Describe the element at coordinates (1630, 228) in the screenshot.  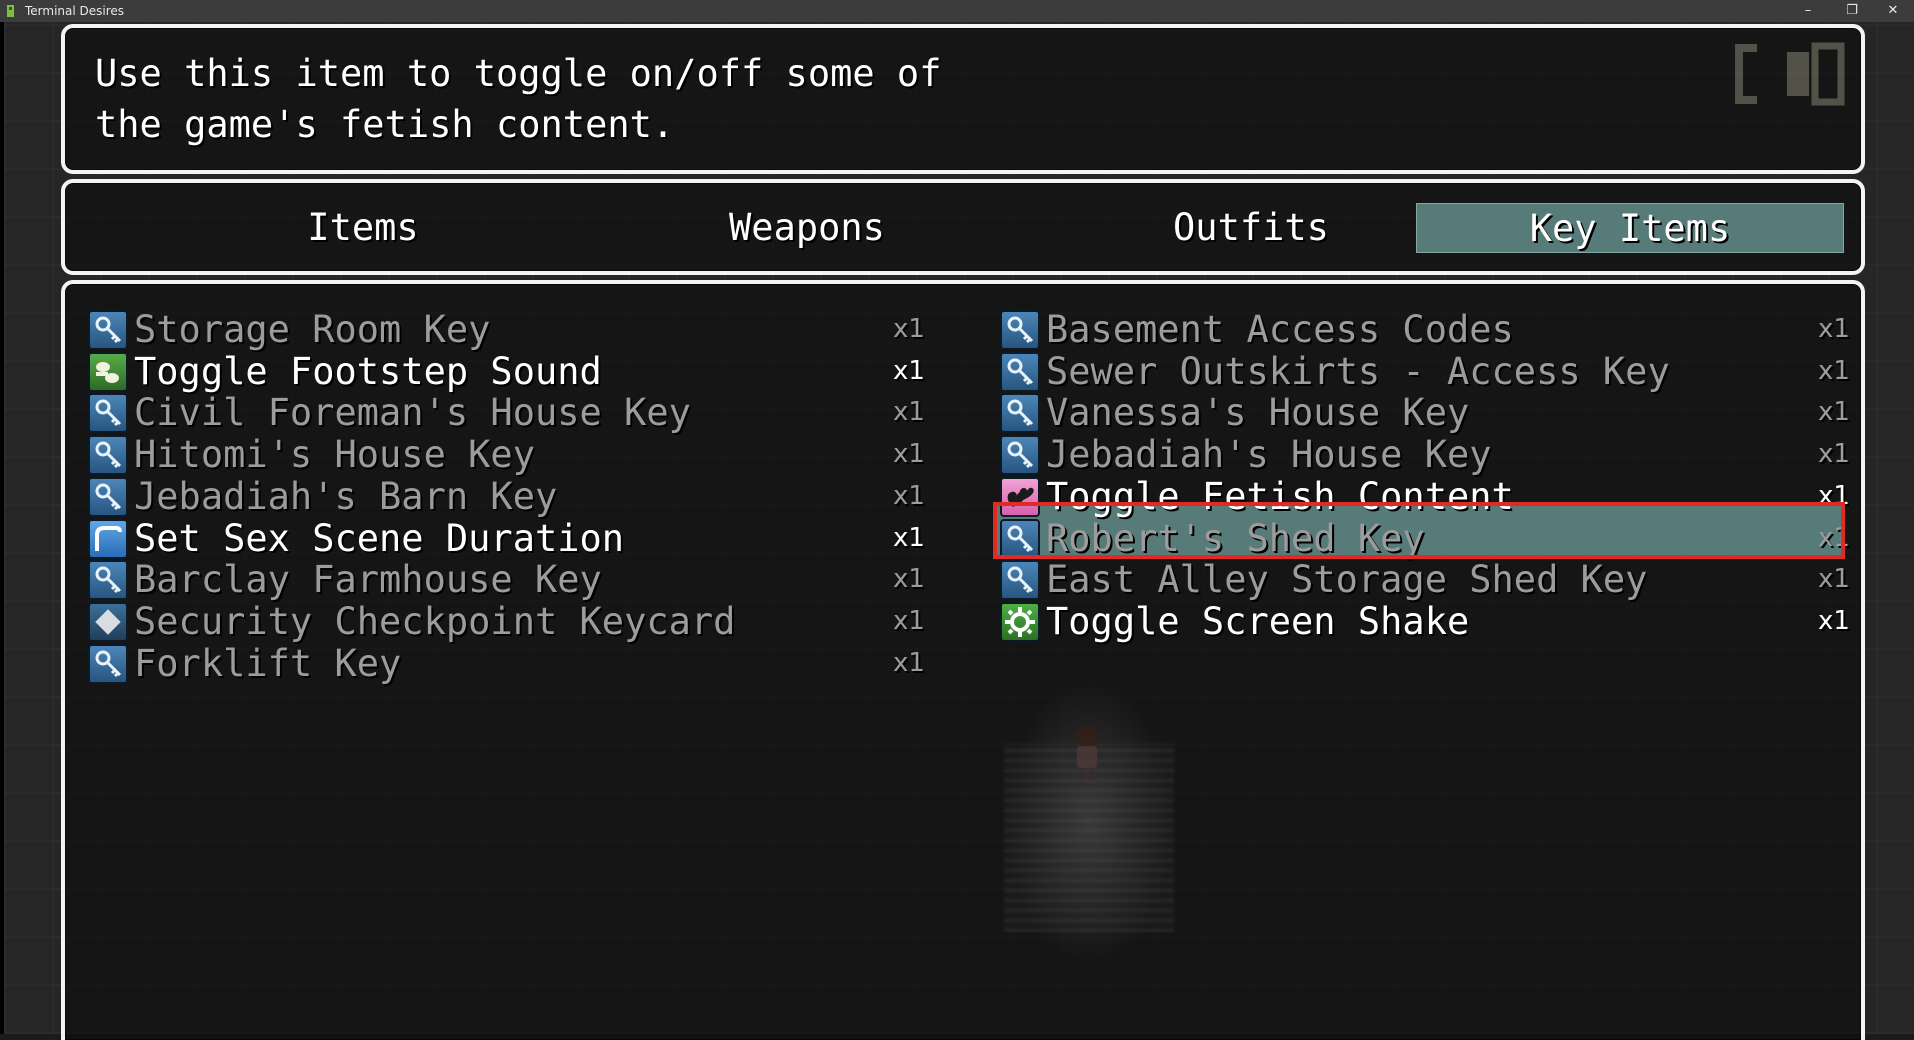
I see `tab-key-items: Key Items` at that location.